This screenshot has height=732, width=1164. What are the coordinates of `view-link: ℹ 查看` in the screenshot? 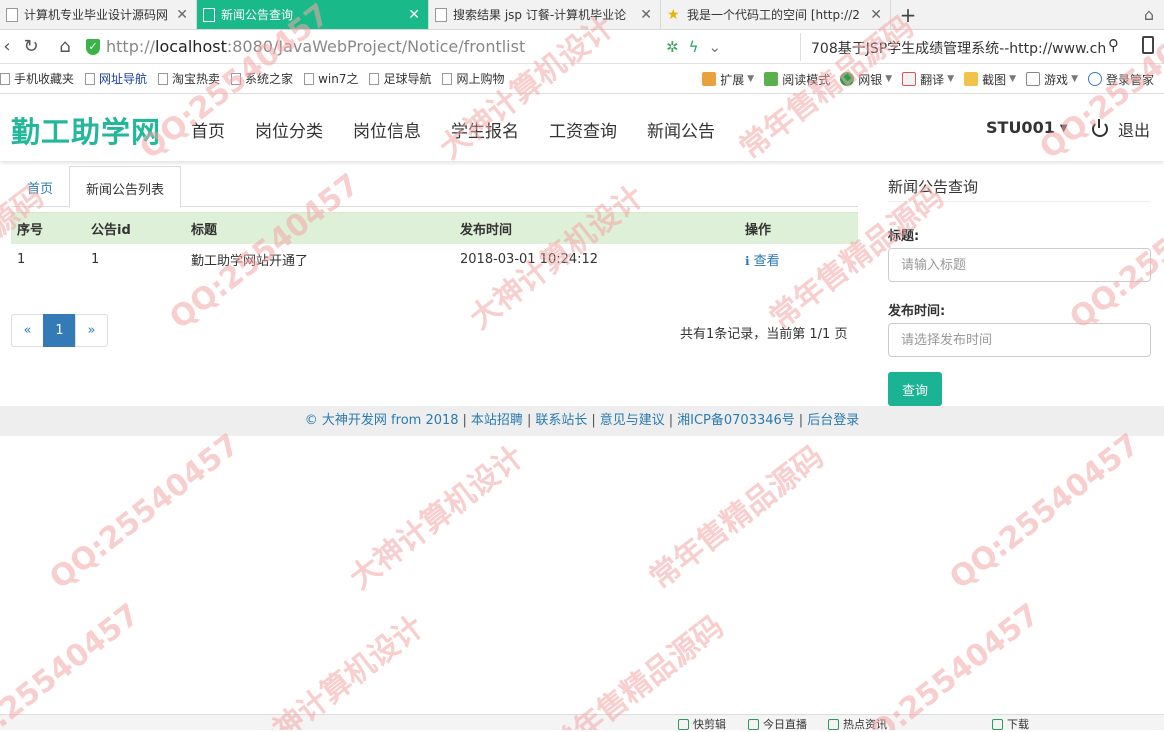 It's located at (762, 261).